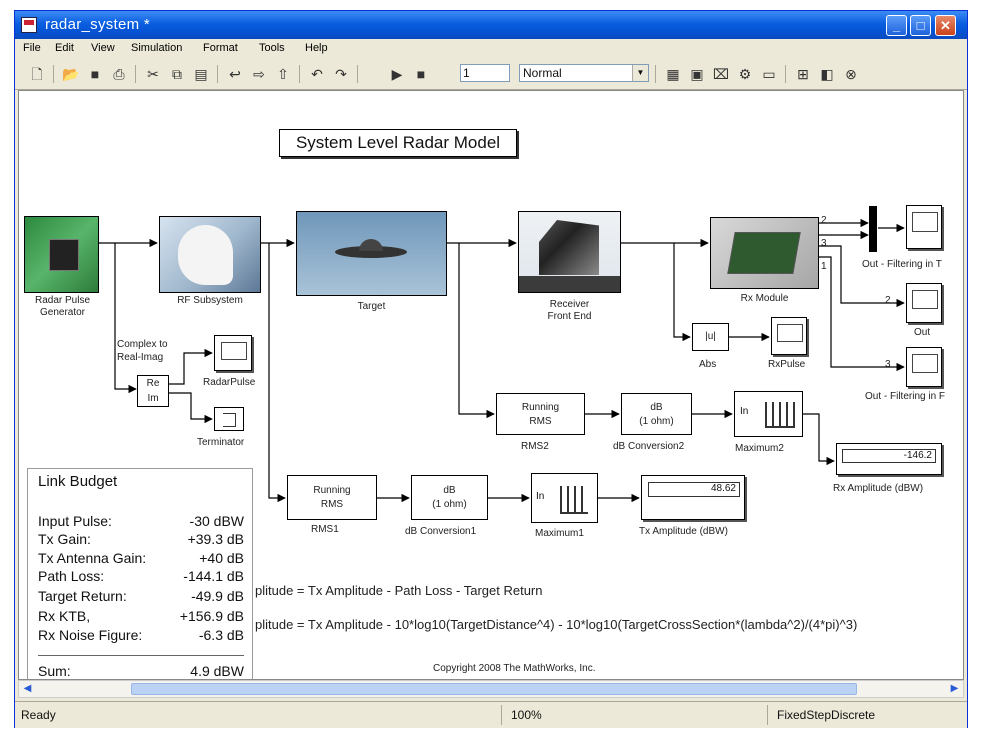 This screenshot has height=738, width=984. What do you see at coordinates (945, 25) in the screenshot?
I see `close-button: ✕` at bounding box center [945, 25].